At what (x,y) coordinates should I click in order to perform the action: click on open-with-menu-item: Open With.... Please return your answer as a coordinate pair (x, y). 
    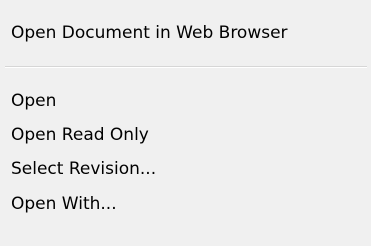
    Looking at the image, I should click on (185, 204).